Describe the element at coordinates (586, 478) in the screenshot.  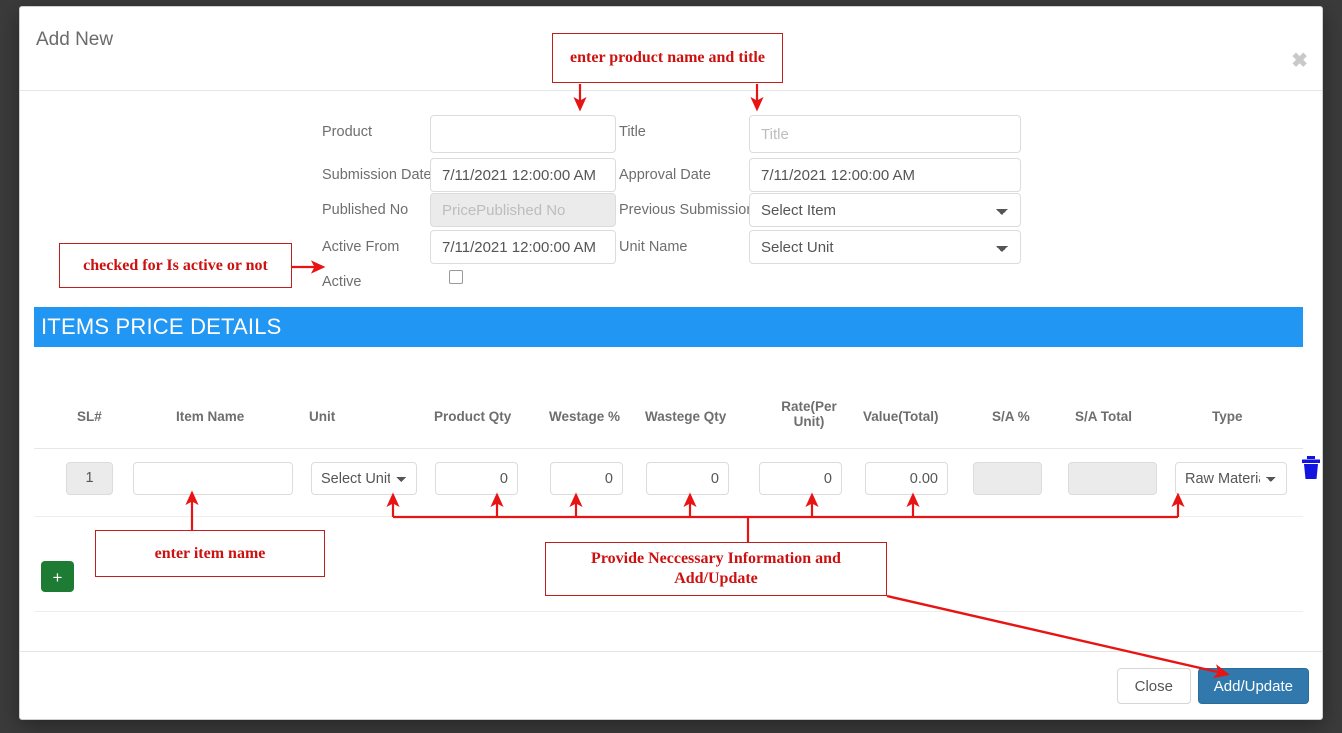
I see `row-westage-pct-input` at that location.